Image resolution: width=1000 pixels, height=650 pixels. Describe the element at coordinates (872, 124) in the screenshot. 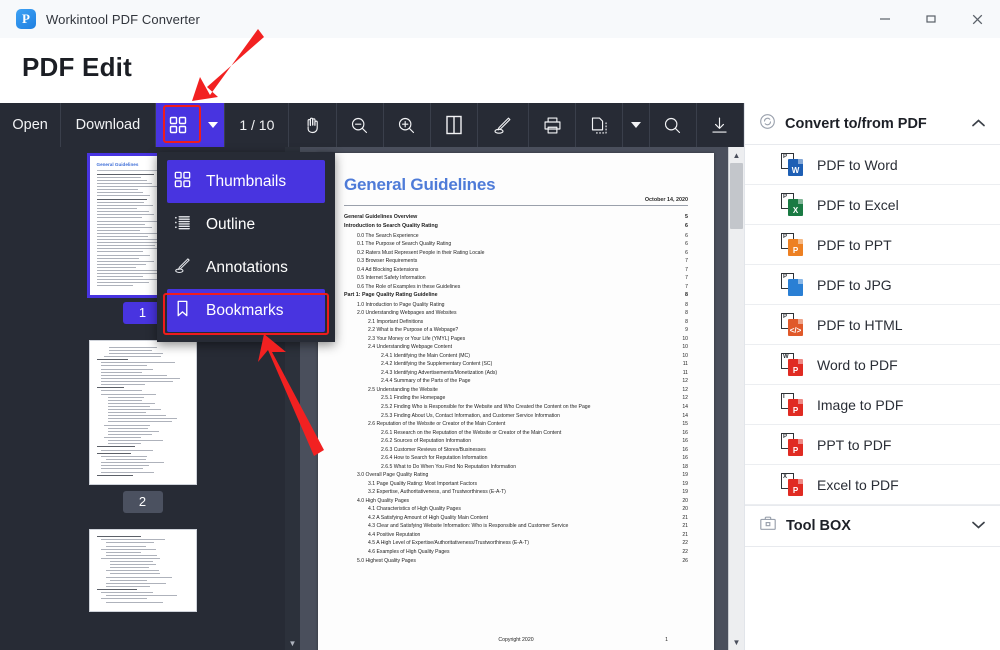

I see `convert-section-header: Convert to/from PDF` at that location.